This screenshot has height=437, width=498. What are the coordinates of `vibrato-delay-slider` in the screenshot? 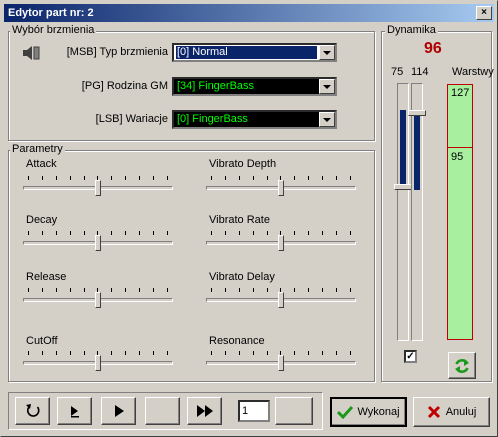 It's located at (281, 300).